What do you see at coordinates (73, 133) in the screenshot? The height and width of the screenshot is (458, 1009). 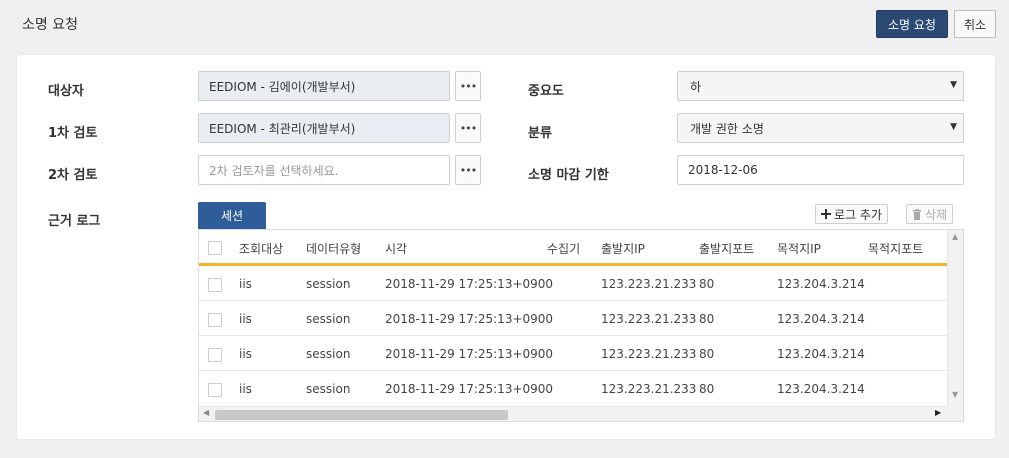 I see `review1-label: 1차 검토` at bounding box center [73, 133].